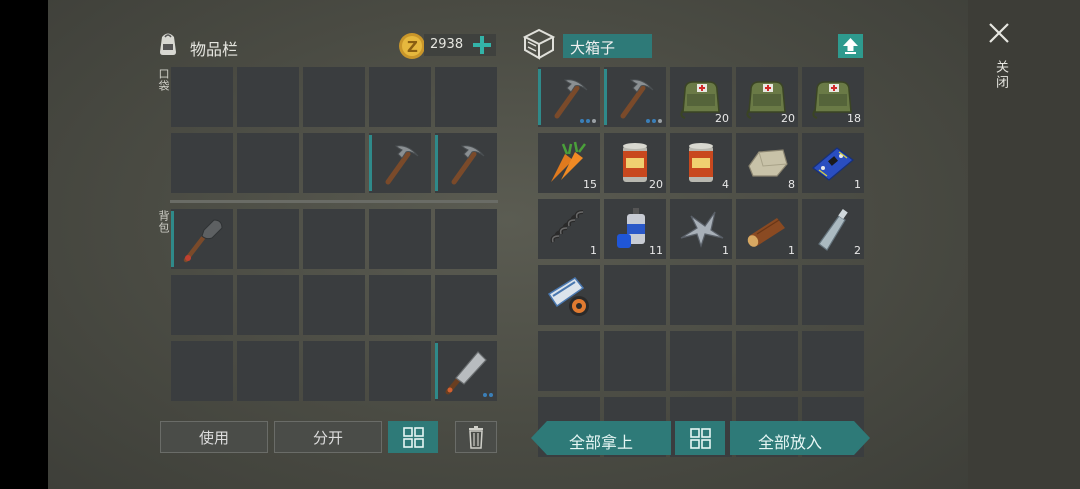  Describe the element at coordinates (635, 229) in the screenshot. I see `container-slot: 11` at that location.